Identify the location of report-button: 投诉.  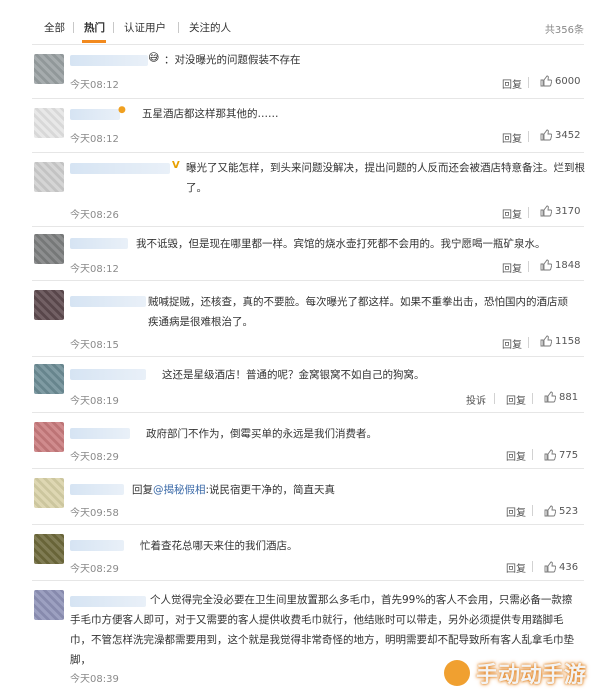
(476, 399).